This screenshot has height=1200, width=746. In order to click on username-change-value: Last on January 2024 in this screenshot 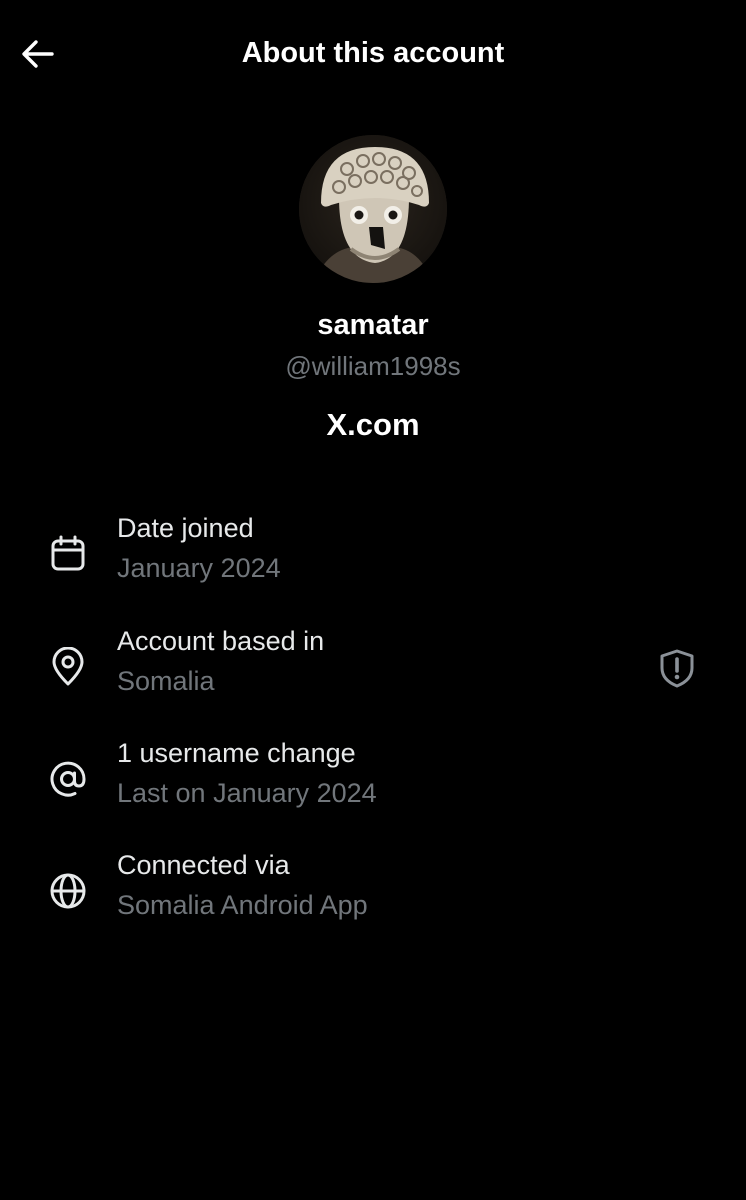, I will do `click(247, 793)`.